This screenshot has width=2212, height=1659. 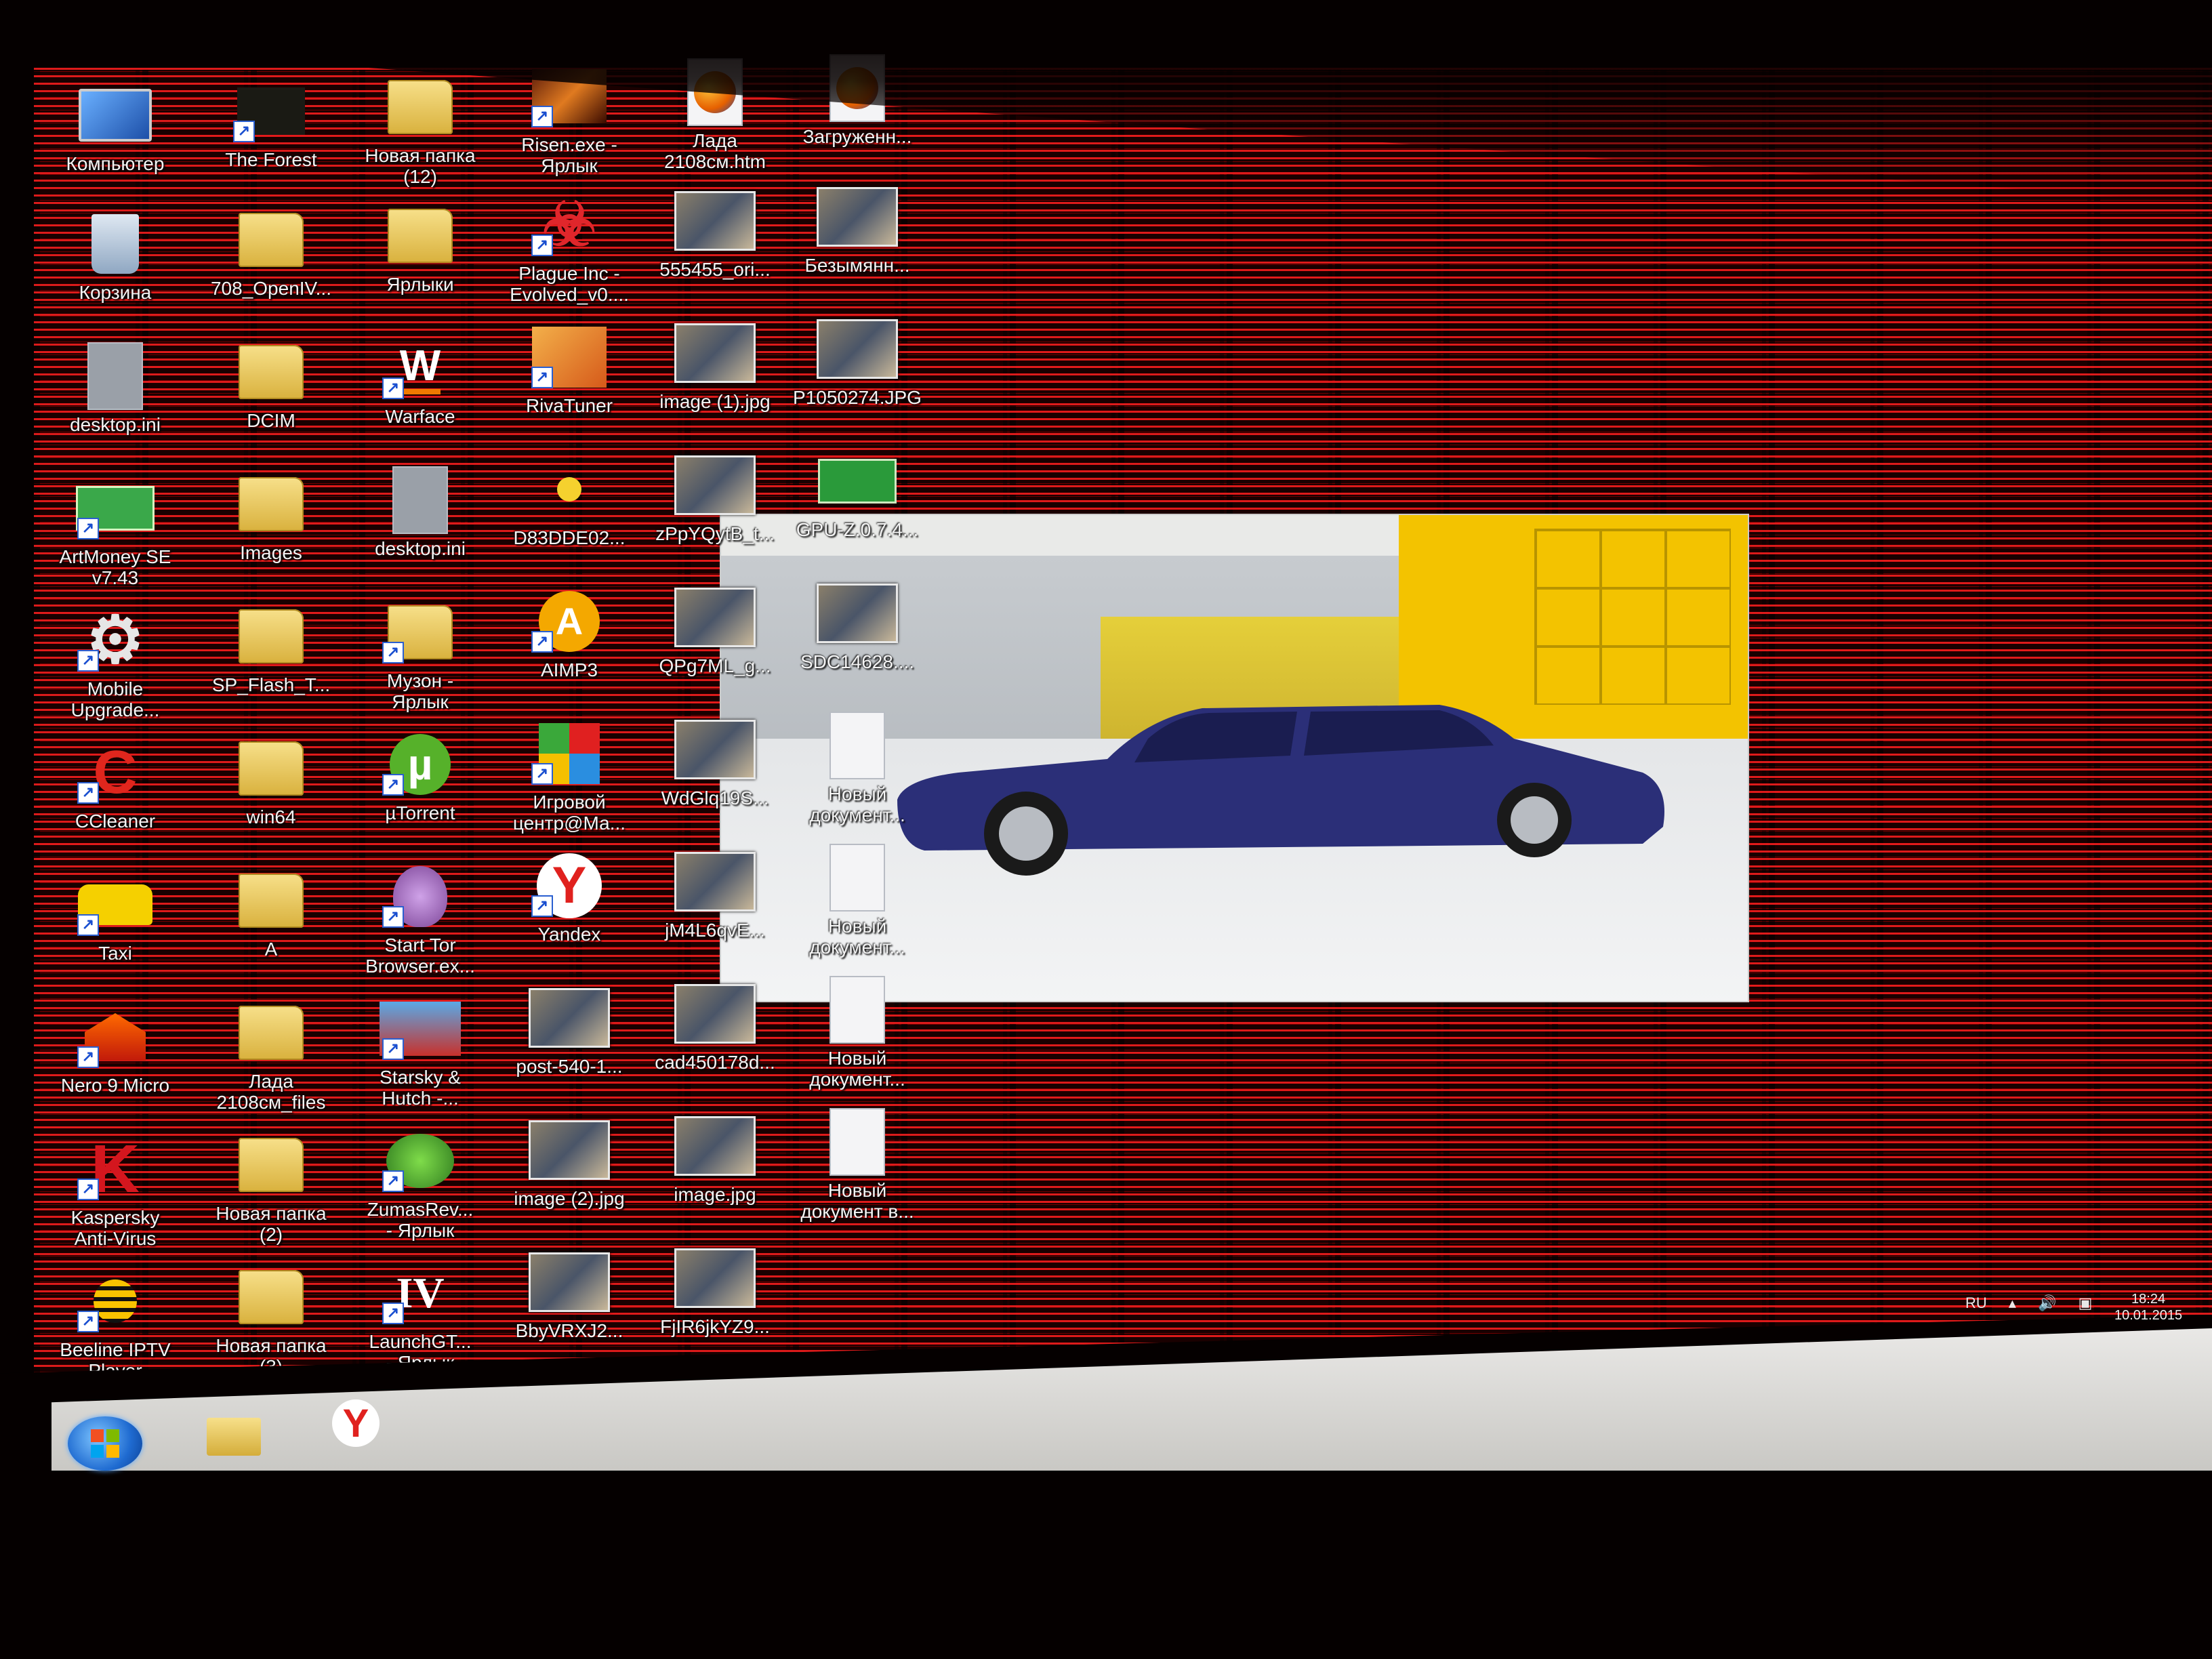 I want to click on language-indicator: RU, so click(x=1976, y=1303).